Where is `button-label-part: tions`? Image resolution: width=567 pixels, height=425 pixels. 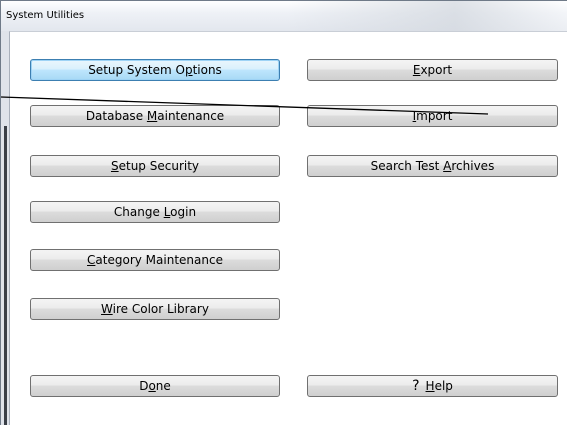
button-label-part: tions is located at coordinates (207, 70).